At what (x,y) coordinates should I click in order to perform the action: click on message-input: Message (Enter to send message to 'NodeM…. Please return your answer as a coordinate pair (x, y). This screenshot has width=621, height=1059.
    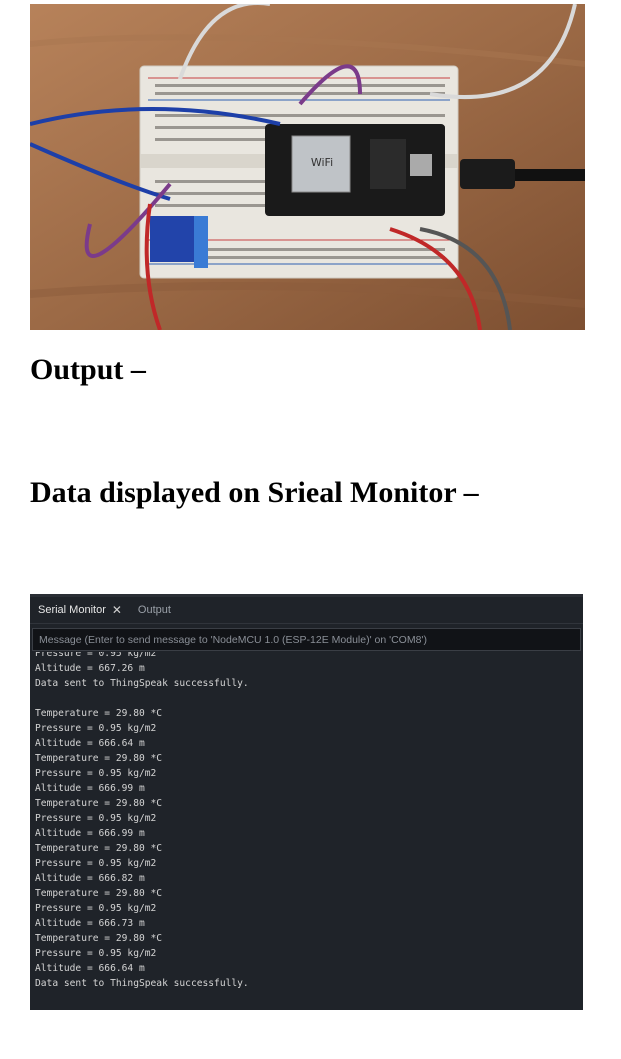
    Looking at the image, I should click on (306, 639).